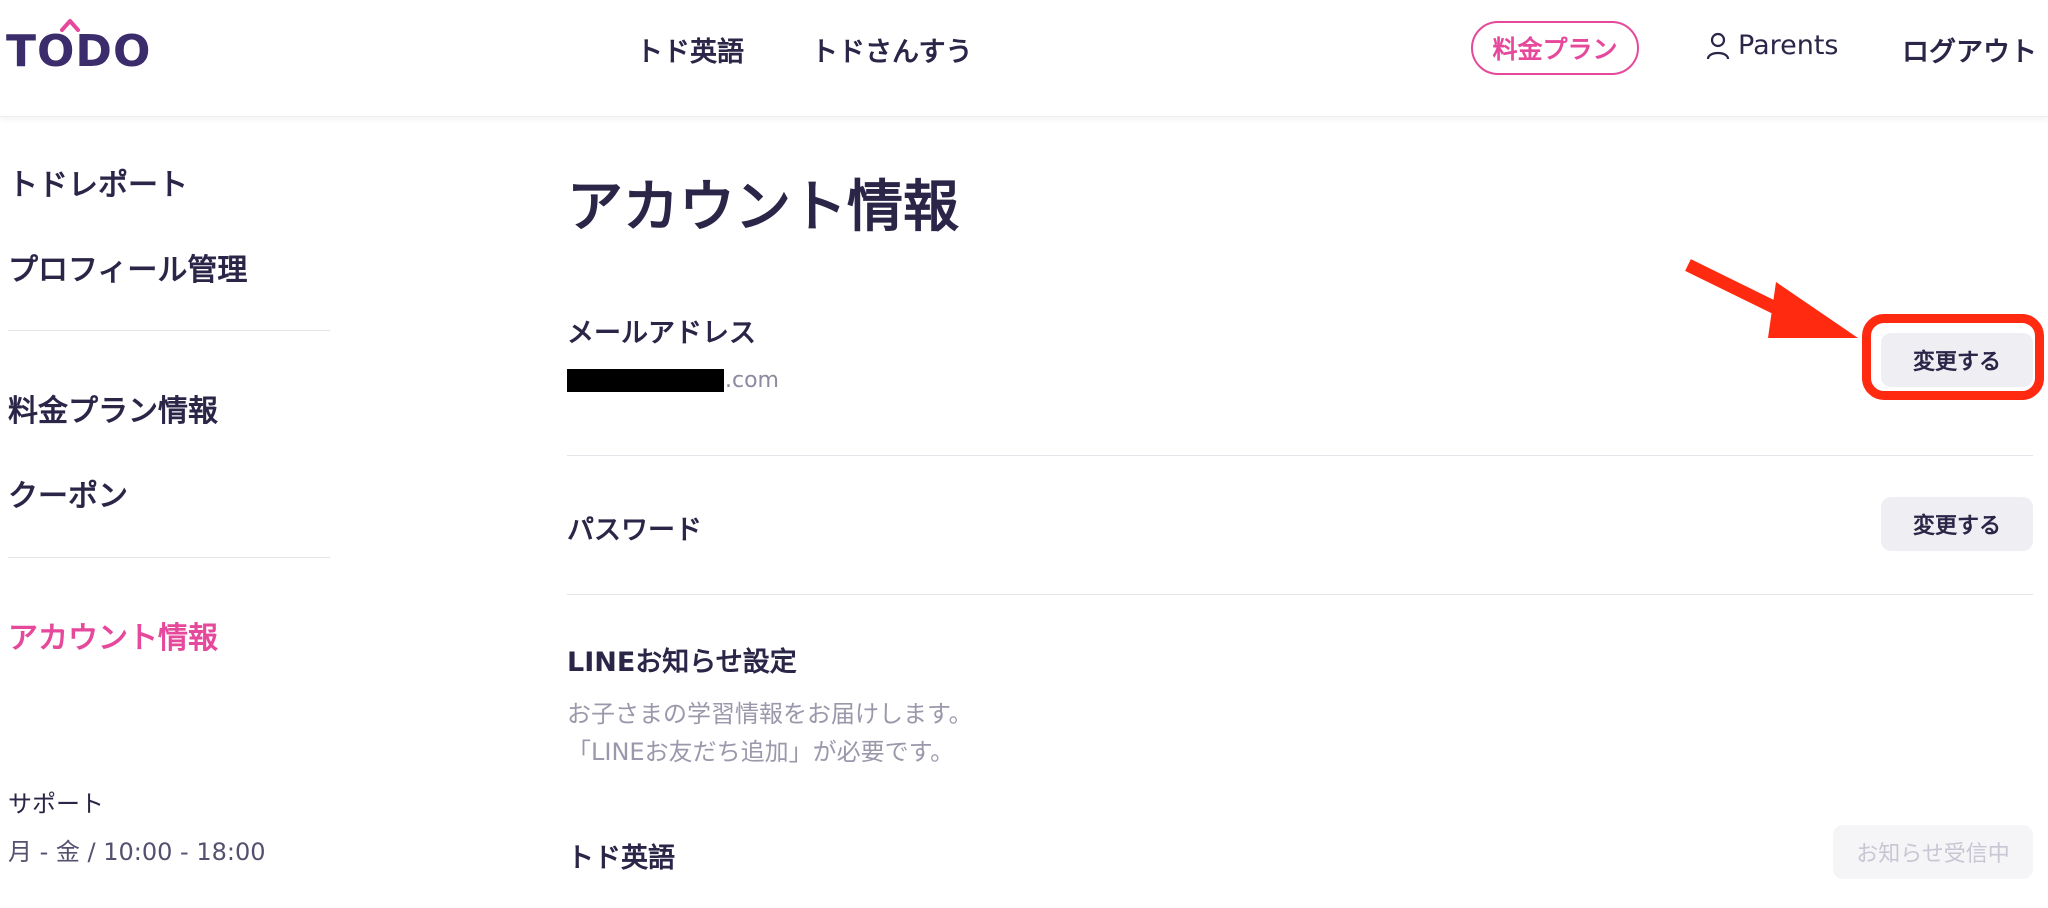  What do you see at coordinates (1718, 45) in the screenshot?
I see `user-icon` at bounding box center [1718, 45].